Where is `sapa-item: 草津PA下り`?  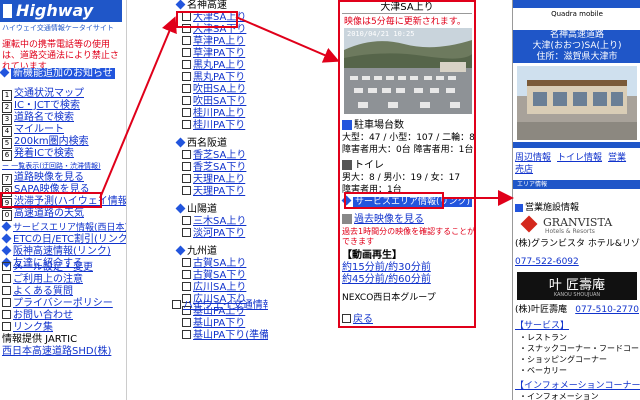
sapa-item: 草津PA下り is located at coordinates (222, 54).